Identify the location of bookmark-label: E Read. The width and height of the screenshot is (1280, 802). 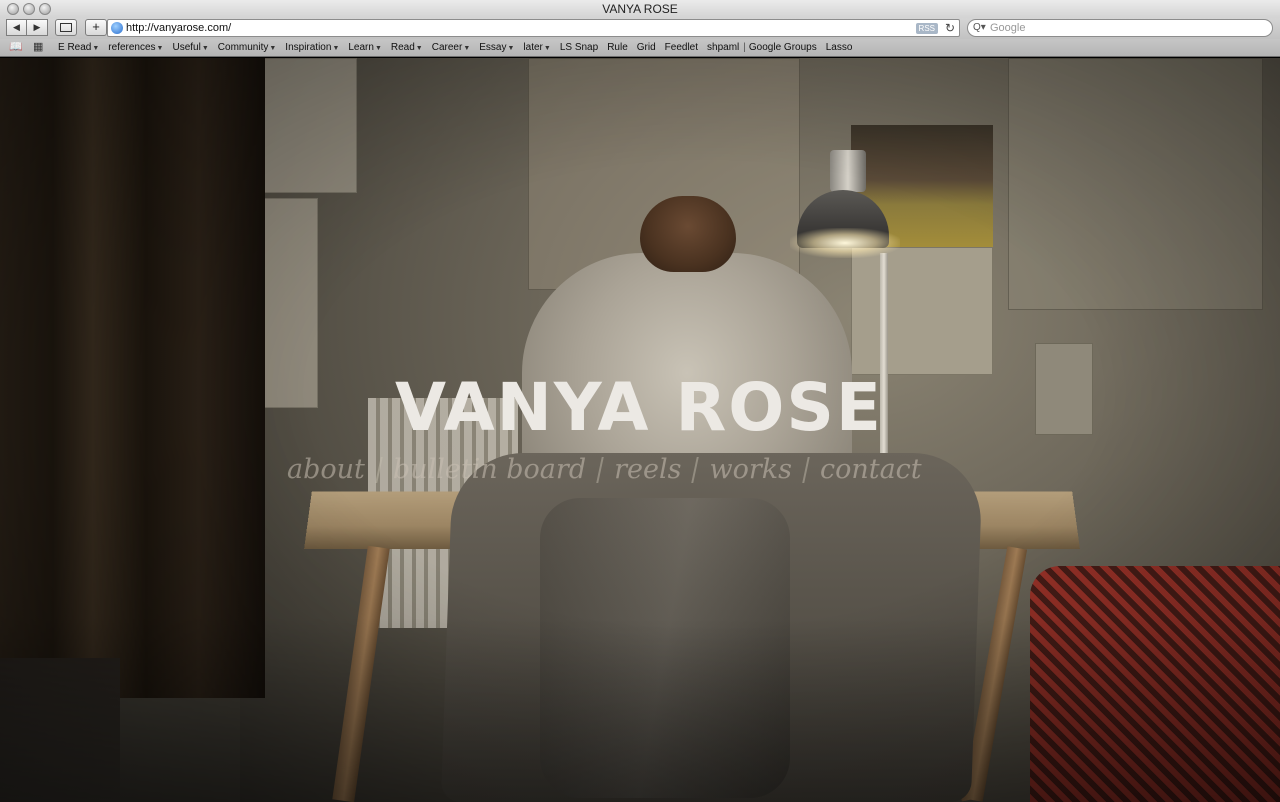
(75, 47).